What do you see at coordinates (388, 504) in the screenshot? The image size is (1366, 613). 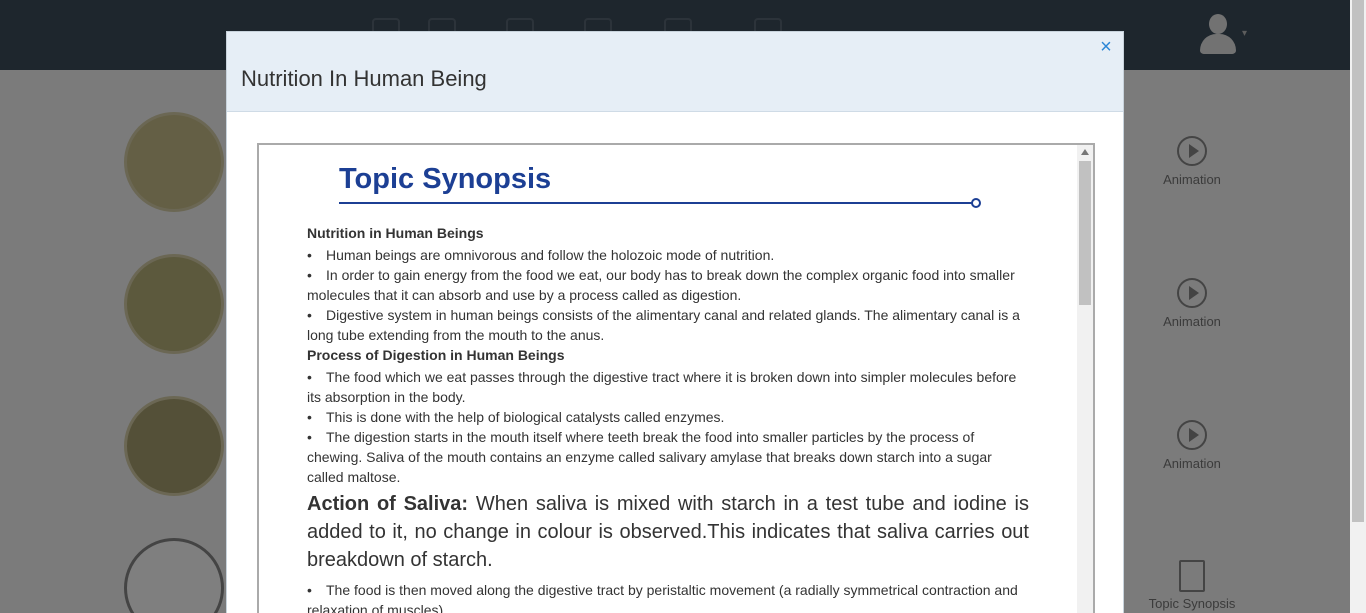 I see `saliva-lead: Action of Saliva:` at bounding box center [388, 504].